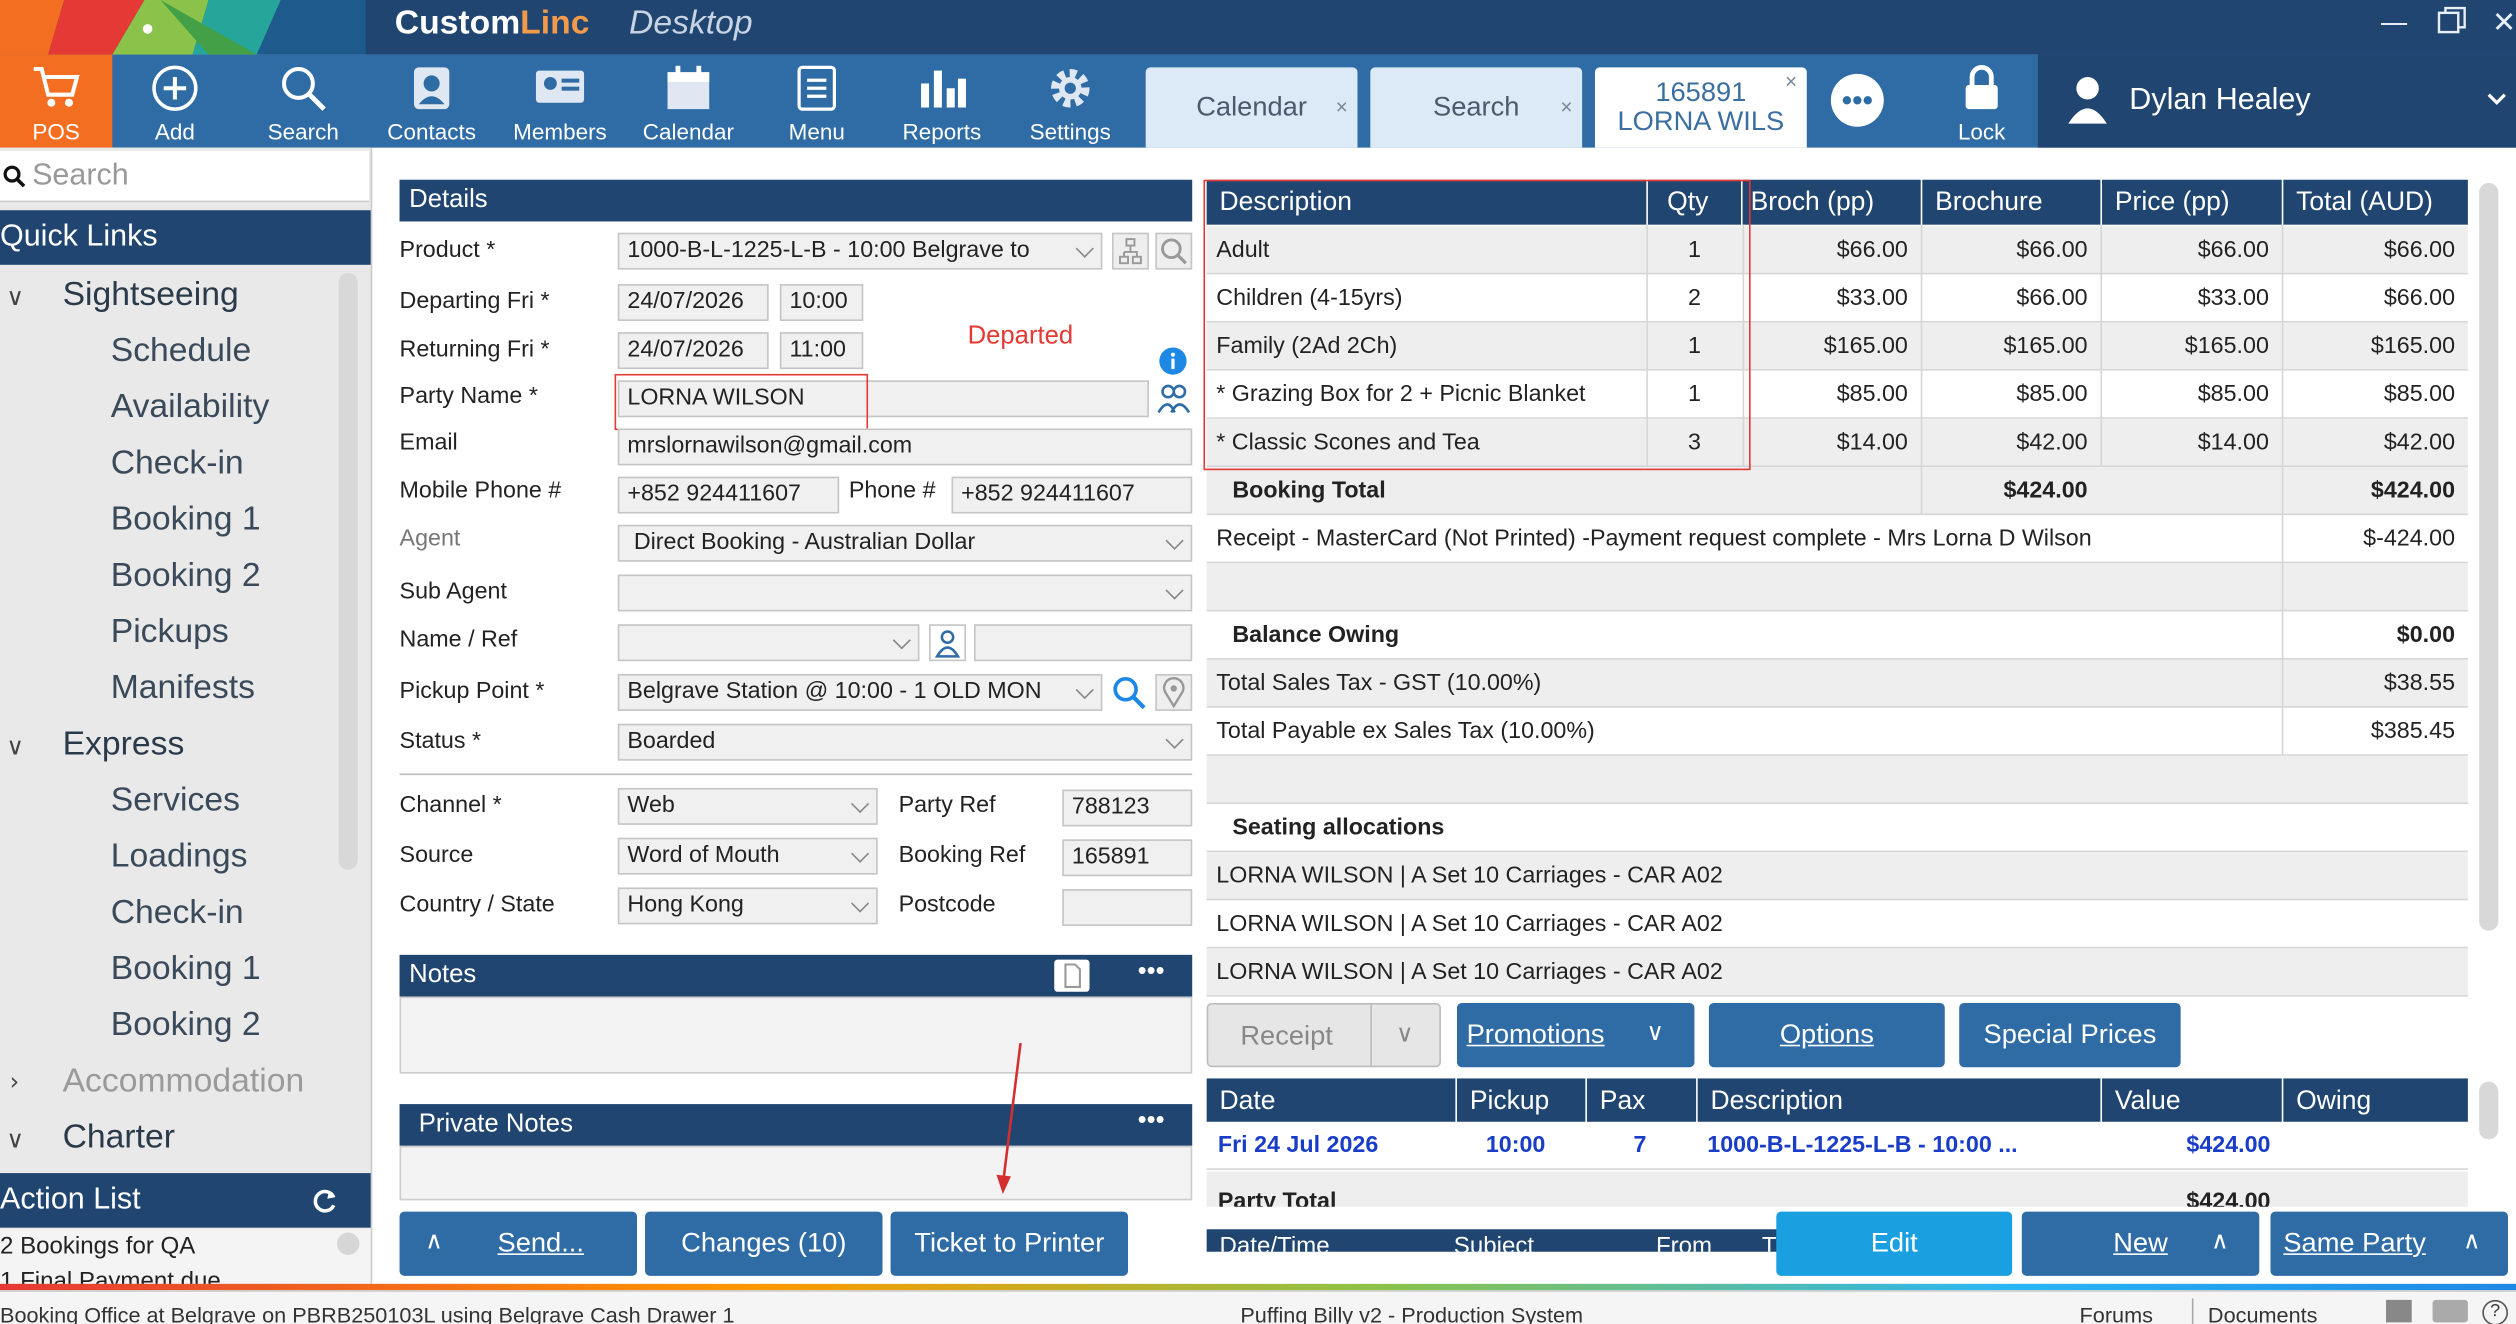 The width and height of the screenshot is (2516, 1324). What do you see at coordinates (1769, 1241) in the screenshot?
I see `col-to: T` at bounding box center [1769, 1241].